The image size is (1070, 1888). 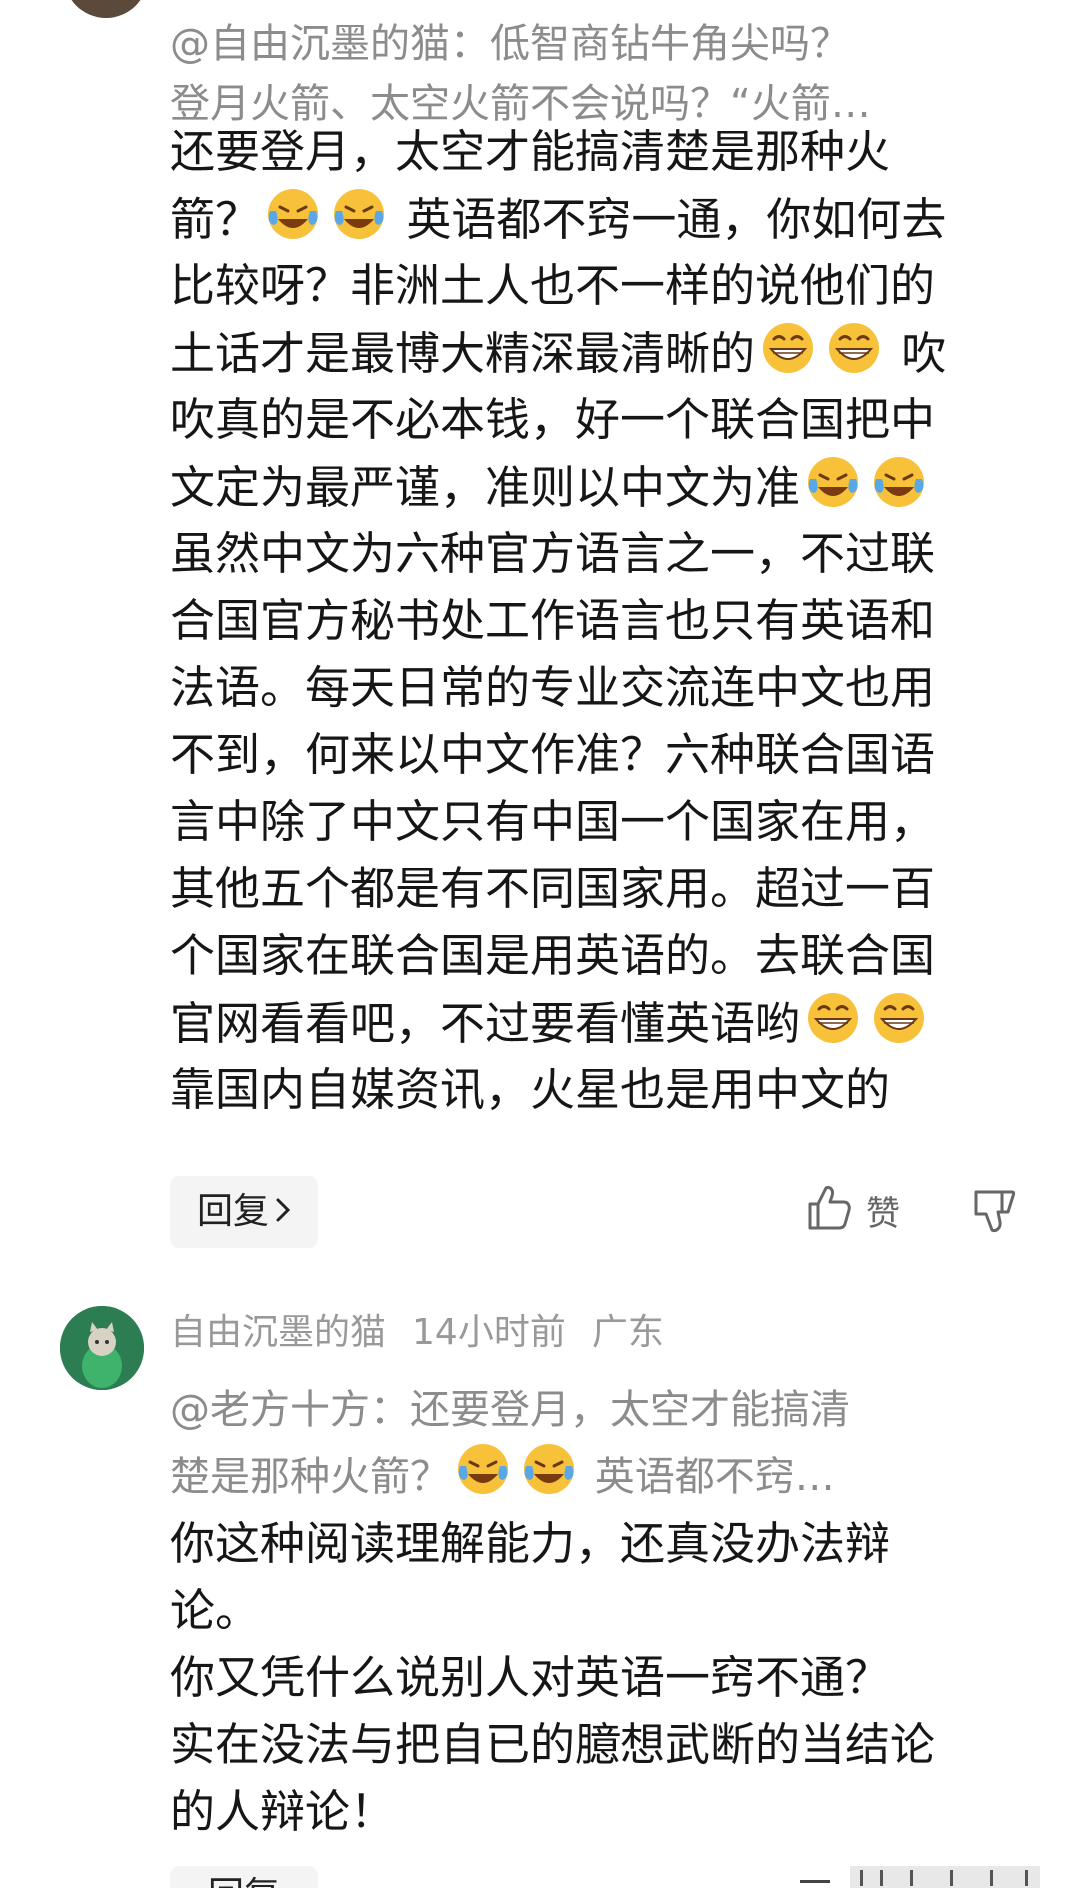 I want to click on text-line: 靠国内自媒资讯，火星也是用中文的, so click(x=590, y=1089).